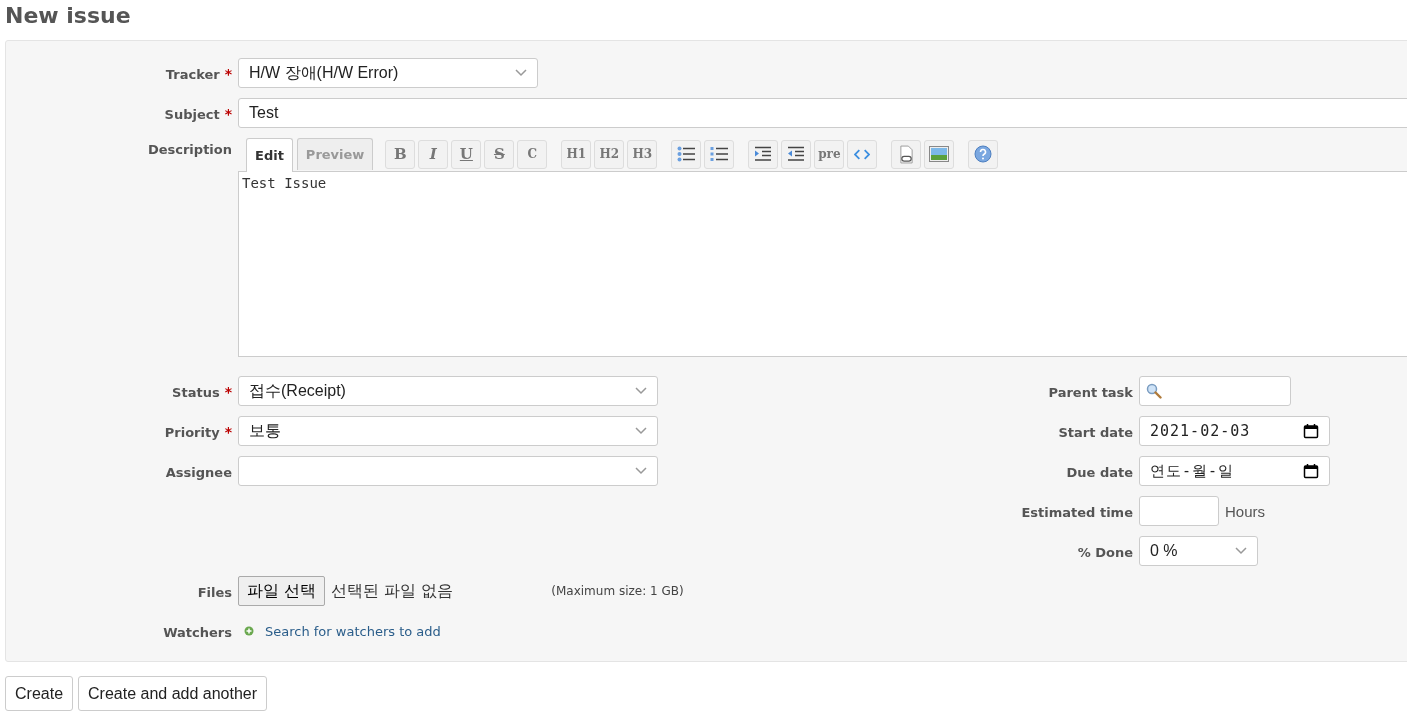 This screenshot has height=713, width=1407. I want to click on format-button: H3, so click(642, 154).